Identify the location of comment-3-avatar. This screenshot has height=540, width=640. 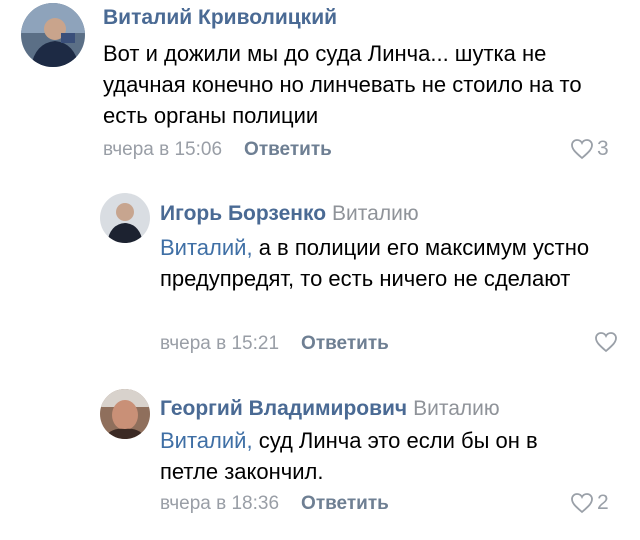
(125, 414).